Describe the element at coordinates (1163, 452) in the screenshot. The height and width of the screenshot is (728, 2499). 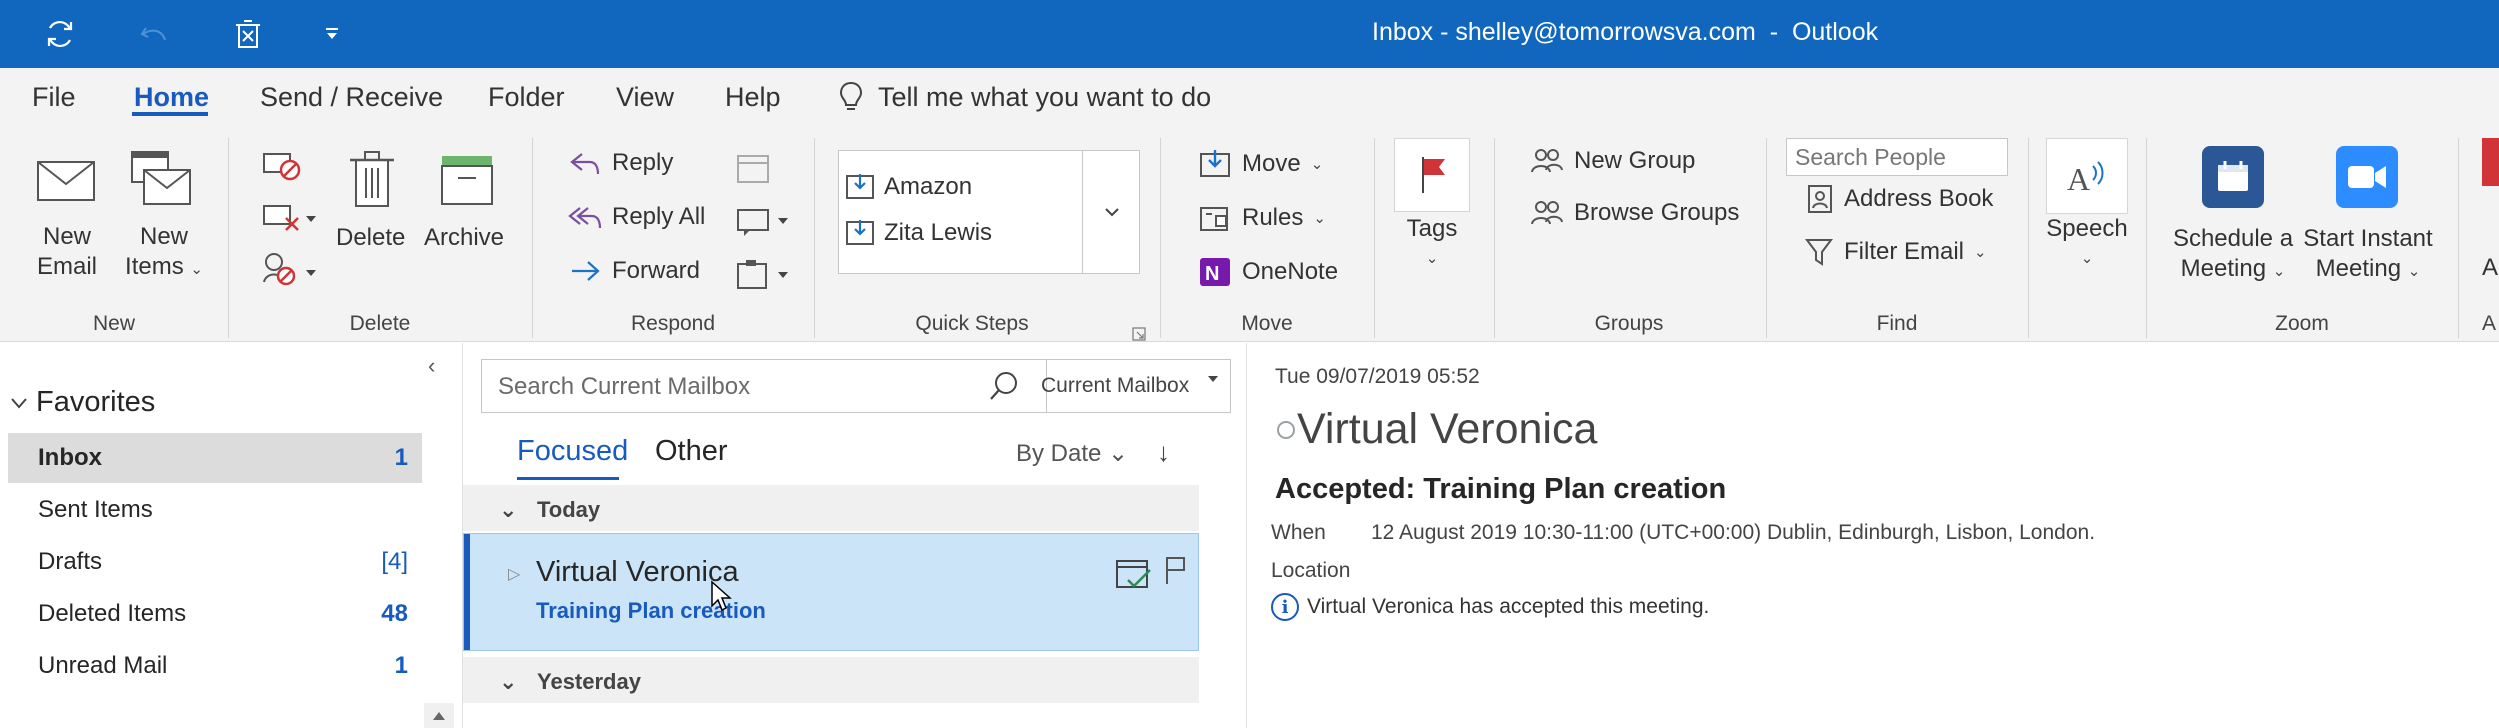
I see `sort-order-icon: ↓` at that location.